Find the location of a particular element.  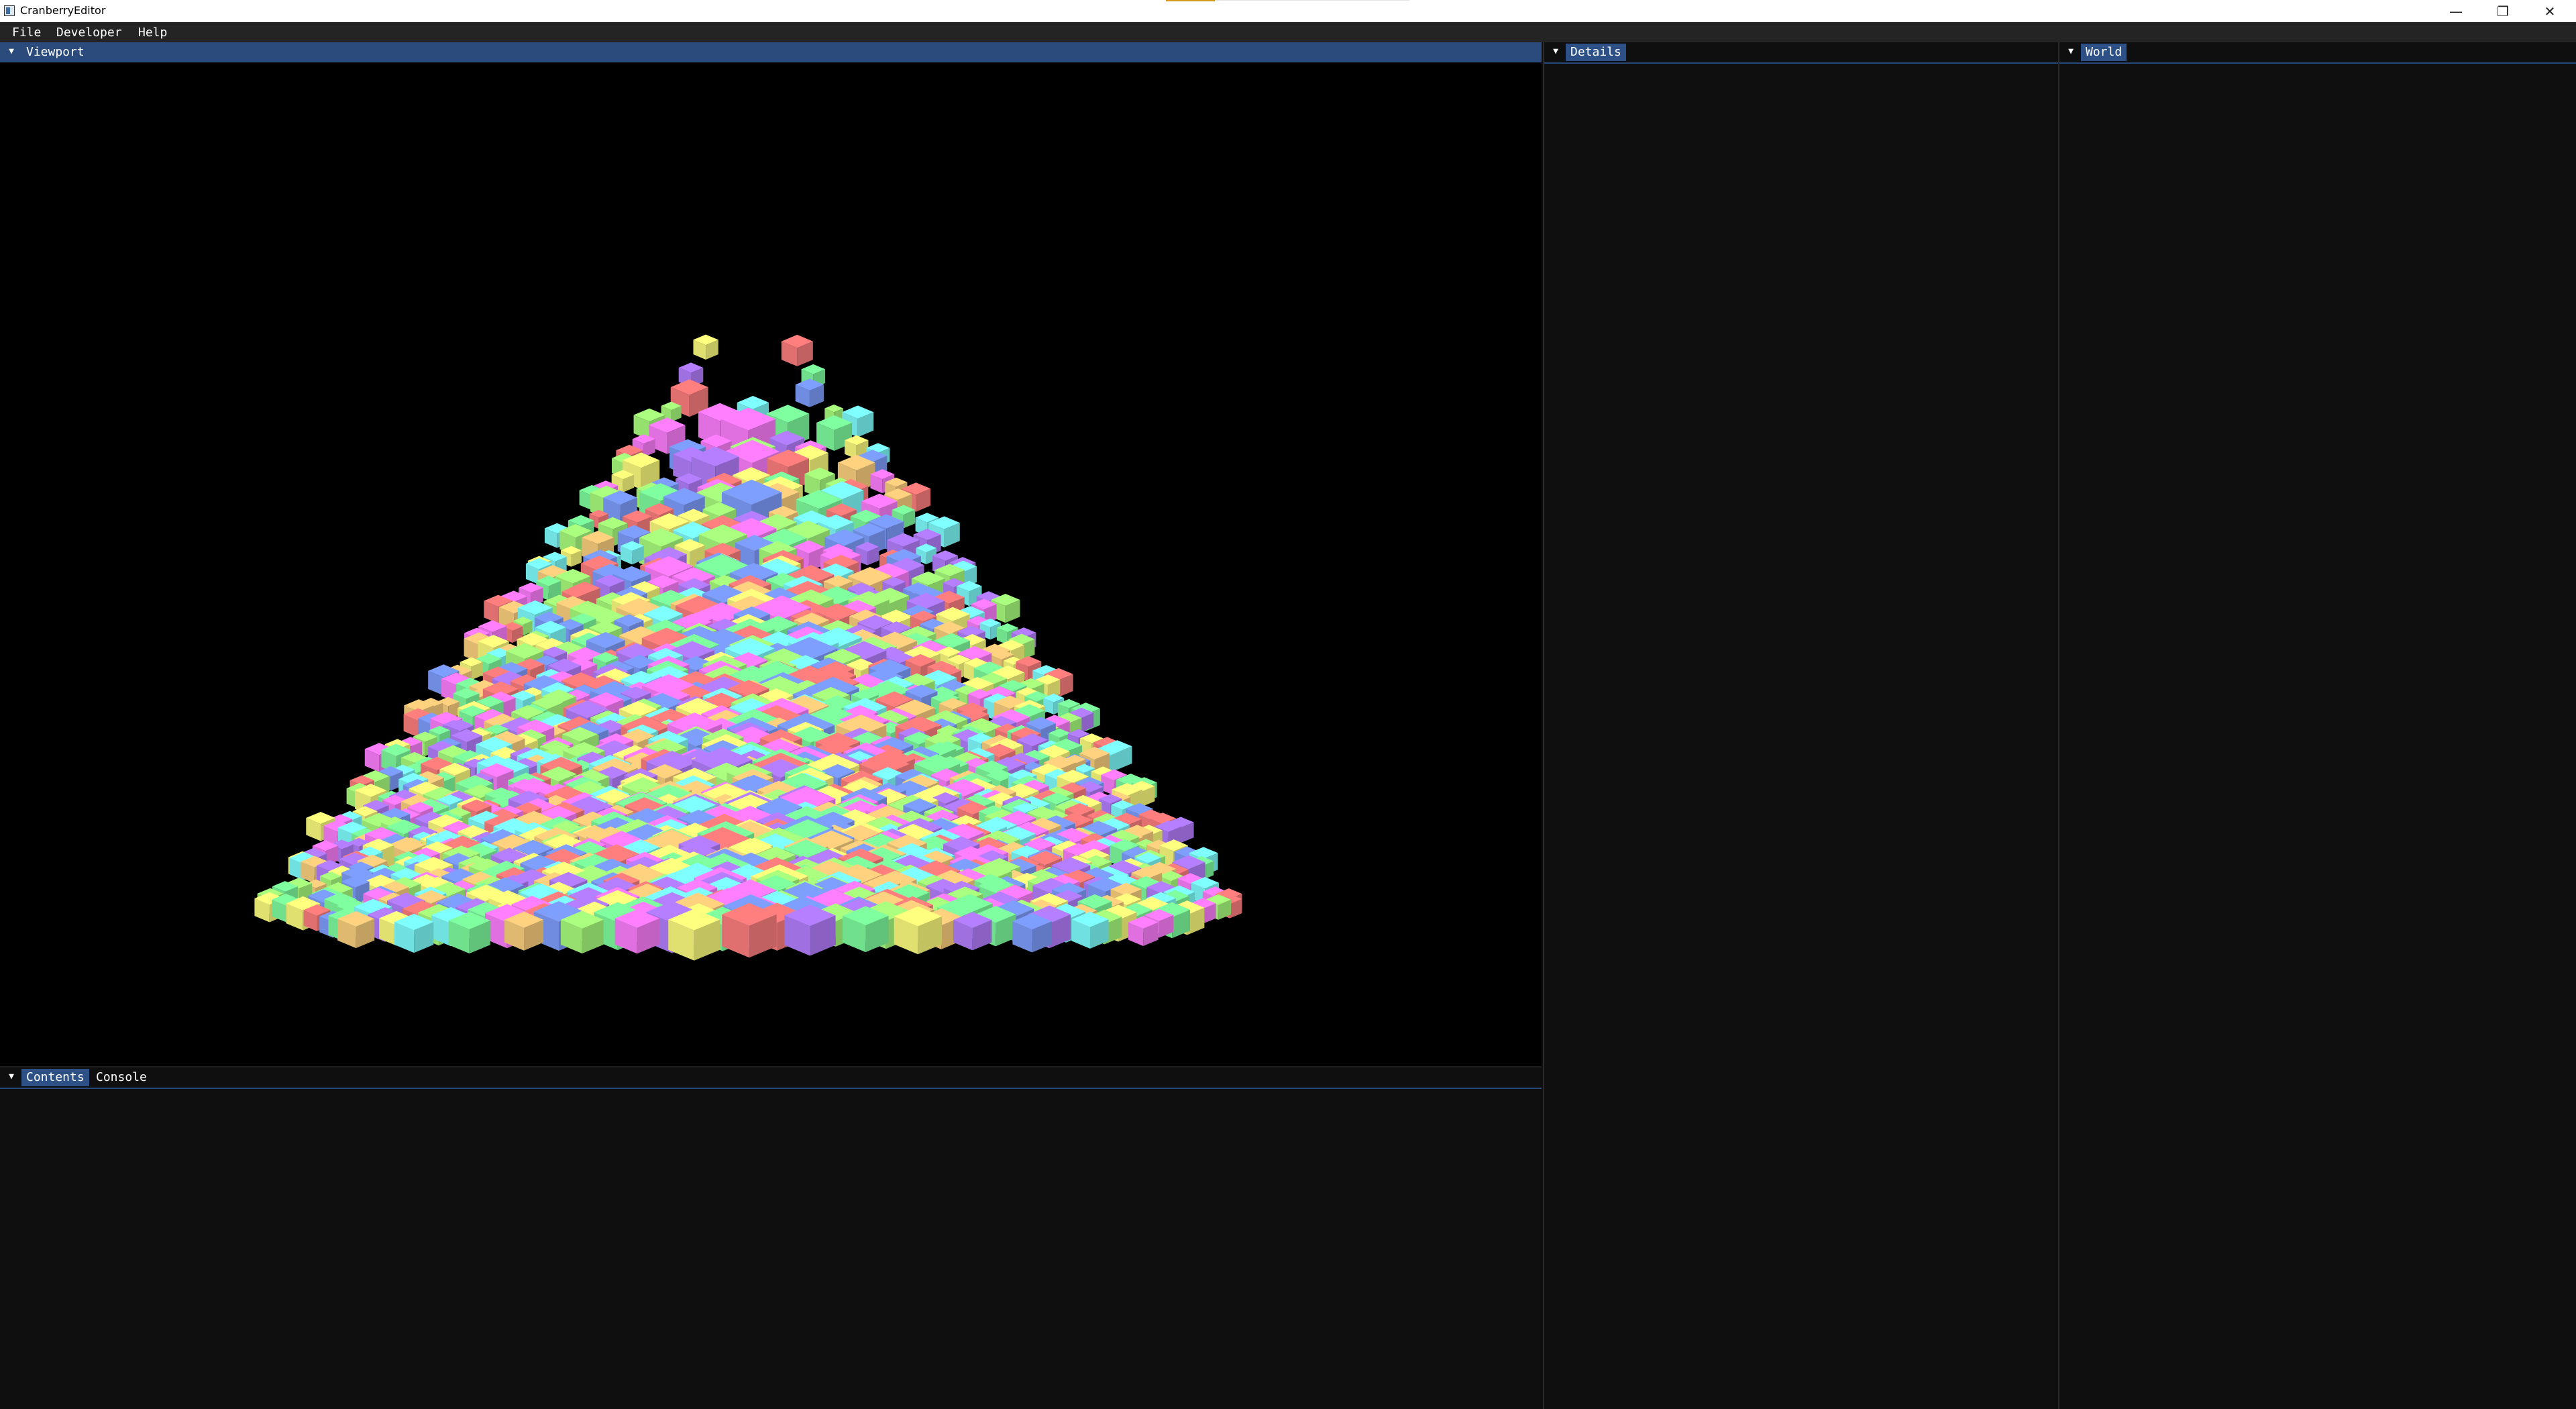

world-tab-bar: ▼ World is located at coordinates (2317, 53).